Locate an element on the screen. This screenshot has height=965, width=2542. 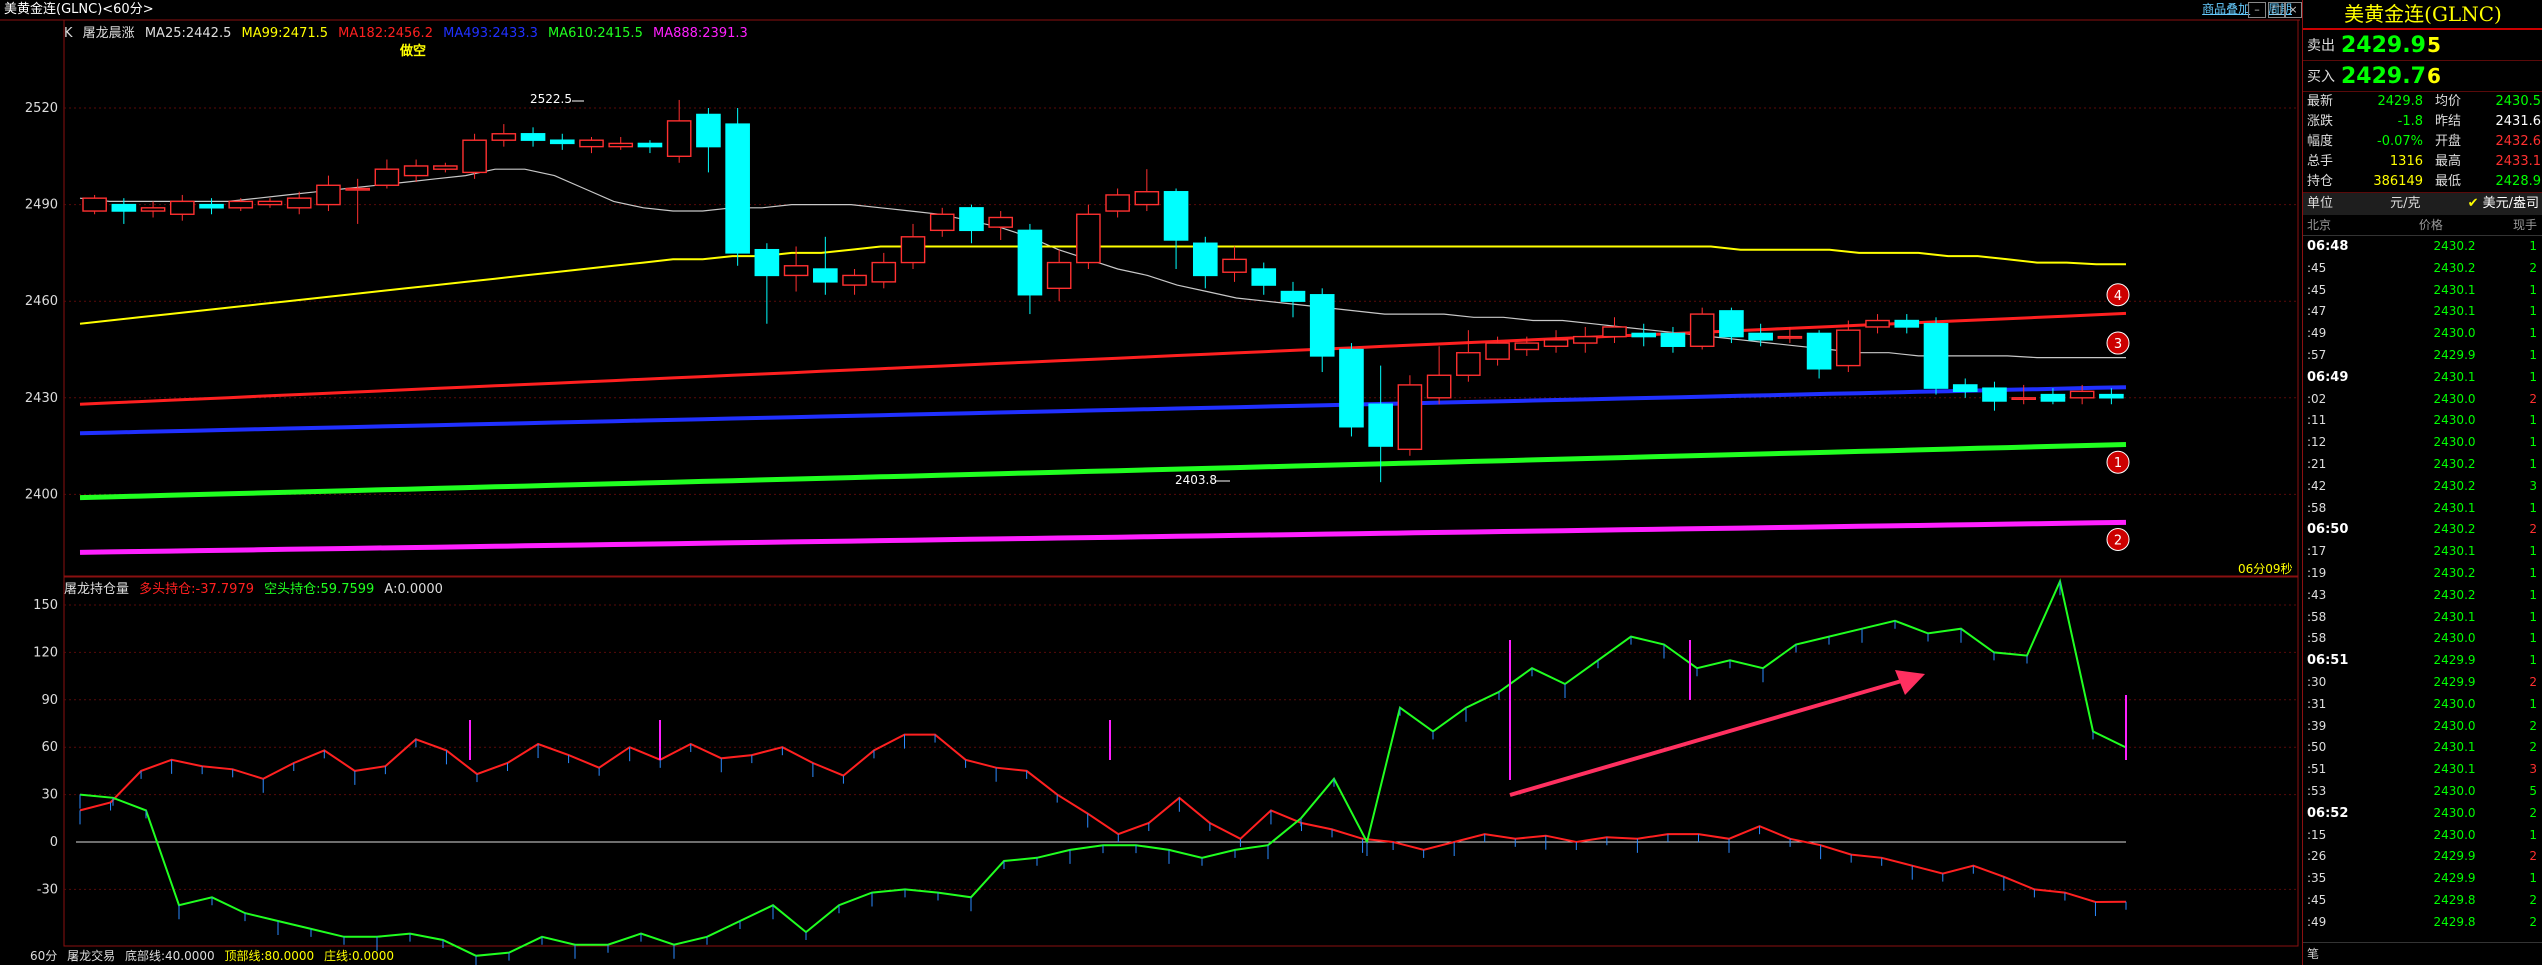
trend-arrow-line is located at coordinates (1707, 737).